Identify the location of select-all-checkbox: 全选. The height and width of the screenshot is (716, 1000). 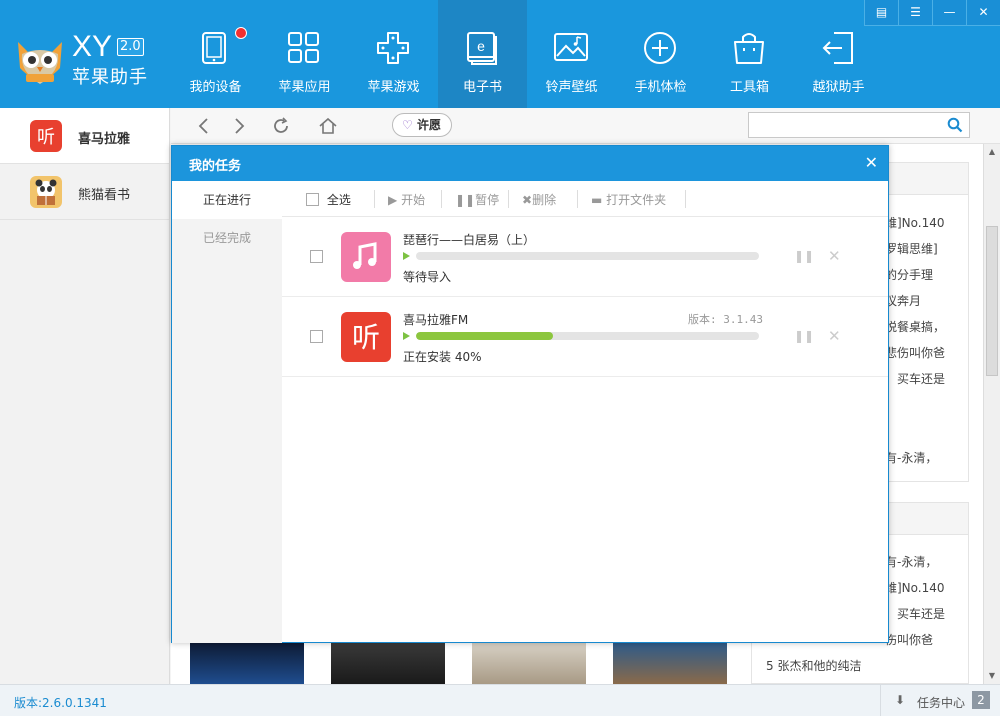
(328, 199).